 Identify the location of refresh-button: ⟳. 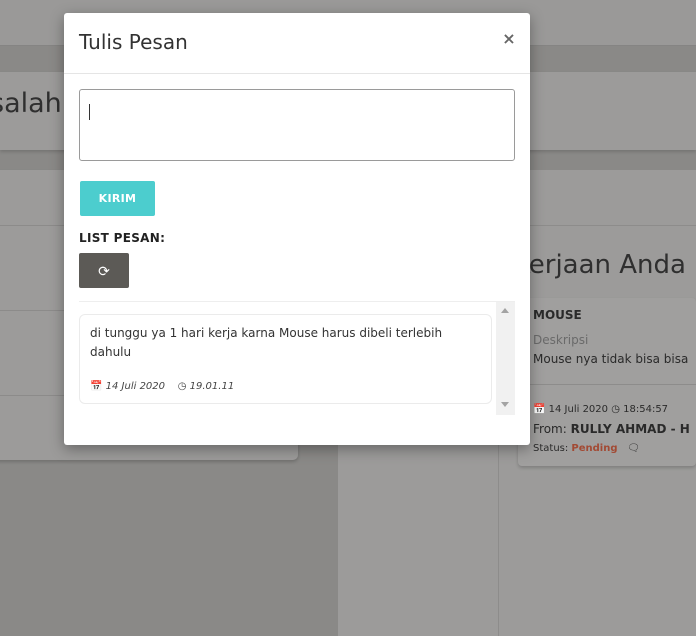
(104, 270).